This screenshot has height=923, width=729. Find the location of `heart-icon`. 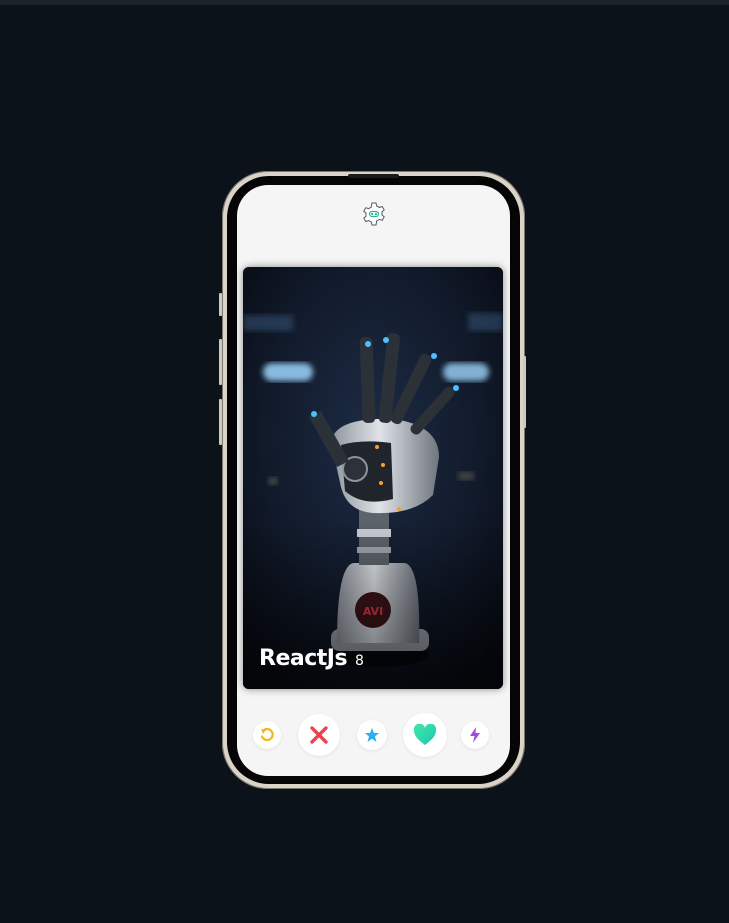

heart-icon is located at coordinates (425, 734).